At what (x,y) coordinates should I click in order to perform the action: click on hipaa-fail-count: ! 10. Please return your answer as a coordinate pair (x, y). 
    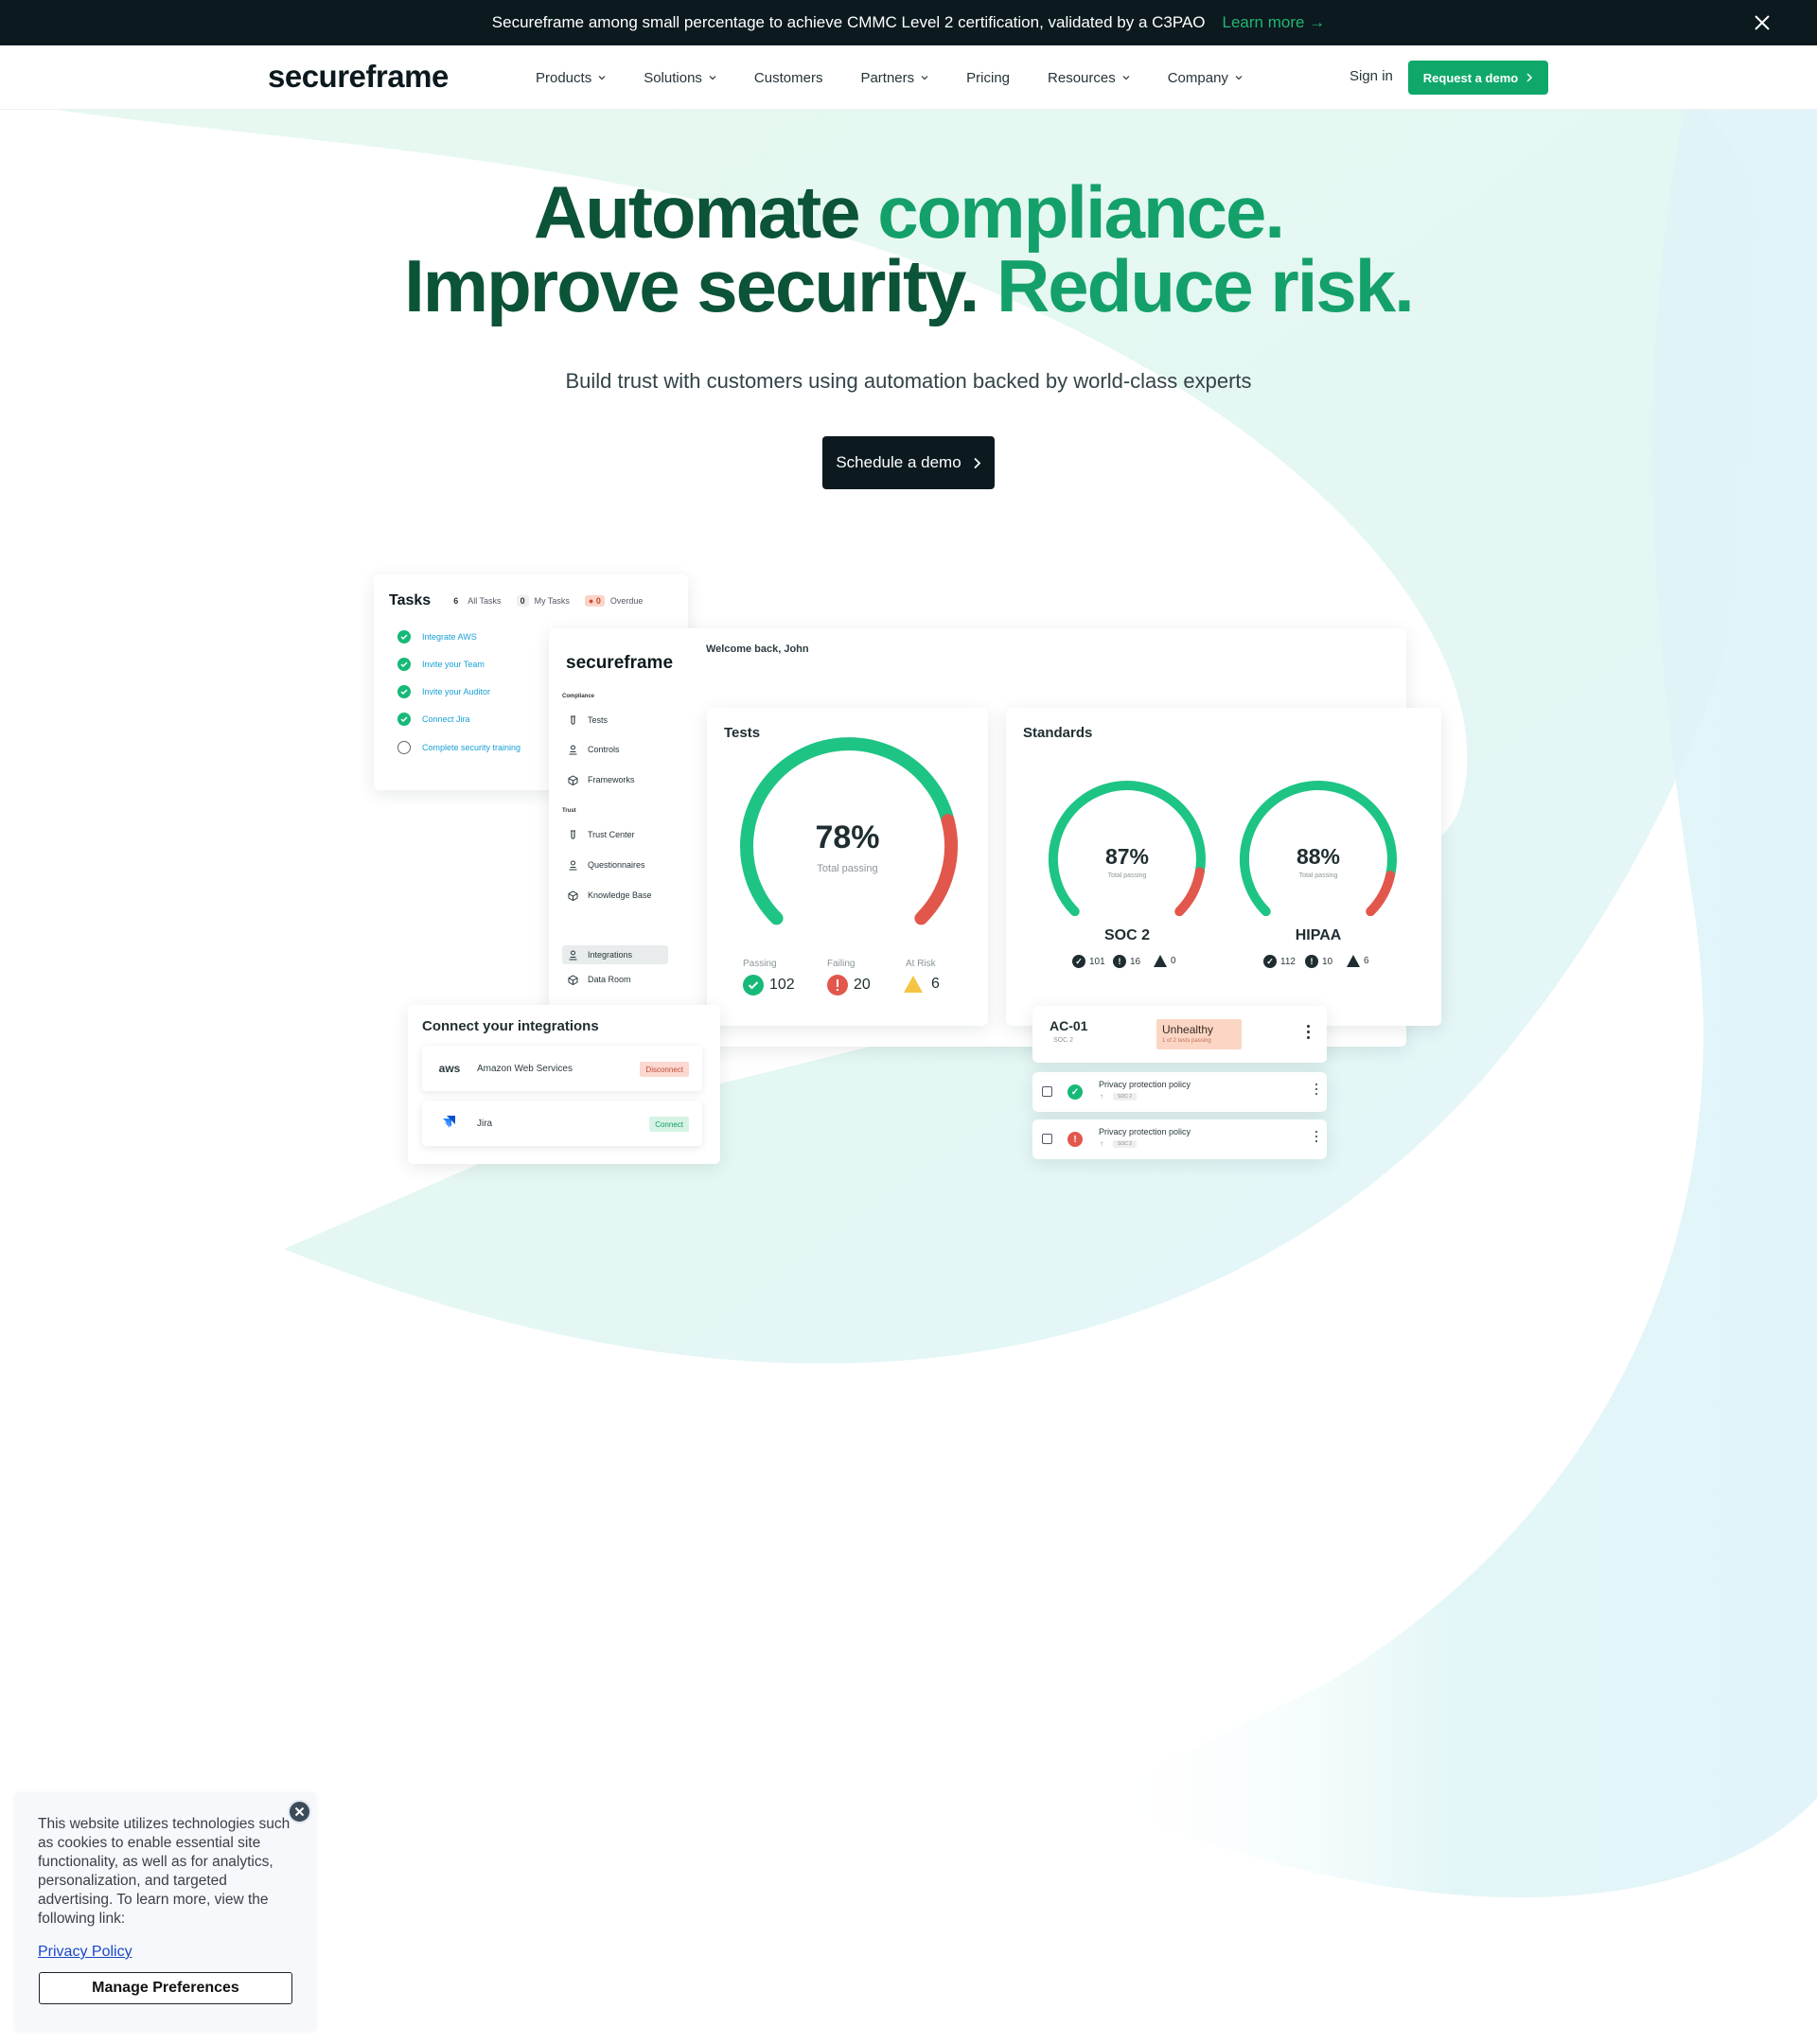
    Looking at the image, I should click on (1319, 961).